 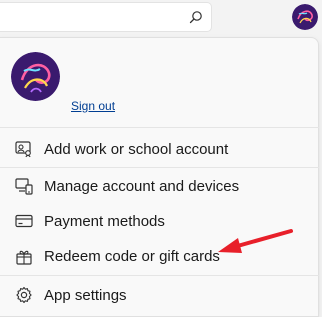 I want to click on gift-icon, so click(x=24, y=257).